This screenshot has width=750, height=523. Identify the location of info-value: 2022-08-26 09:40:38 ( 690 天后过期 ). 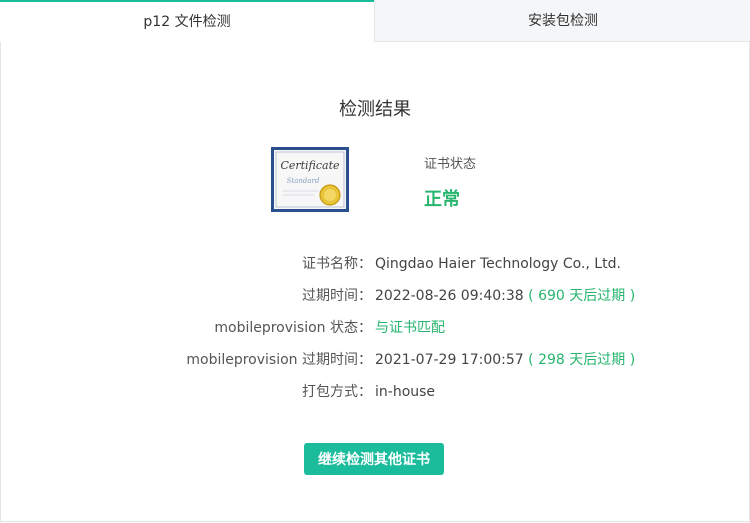
(505, 296).